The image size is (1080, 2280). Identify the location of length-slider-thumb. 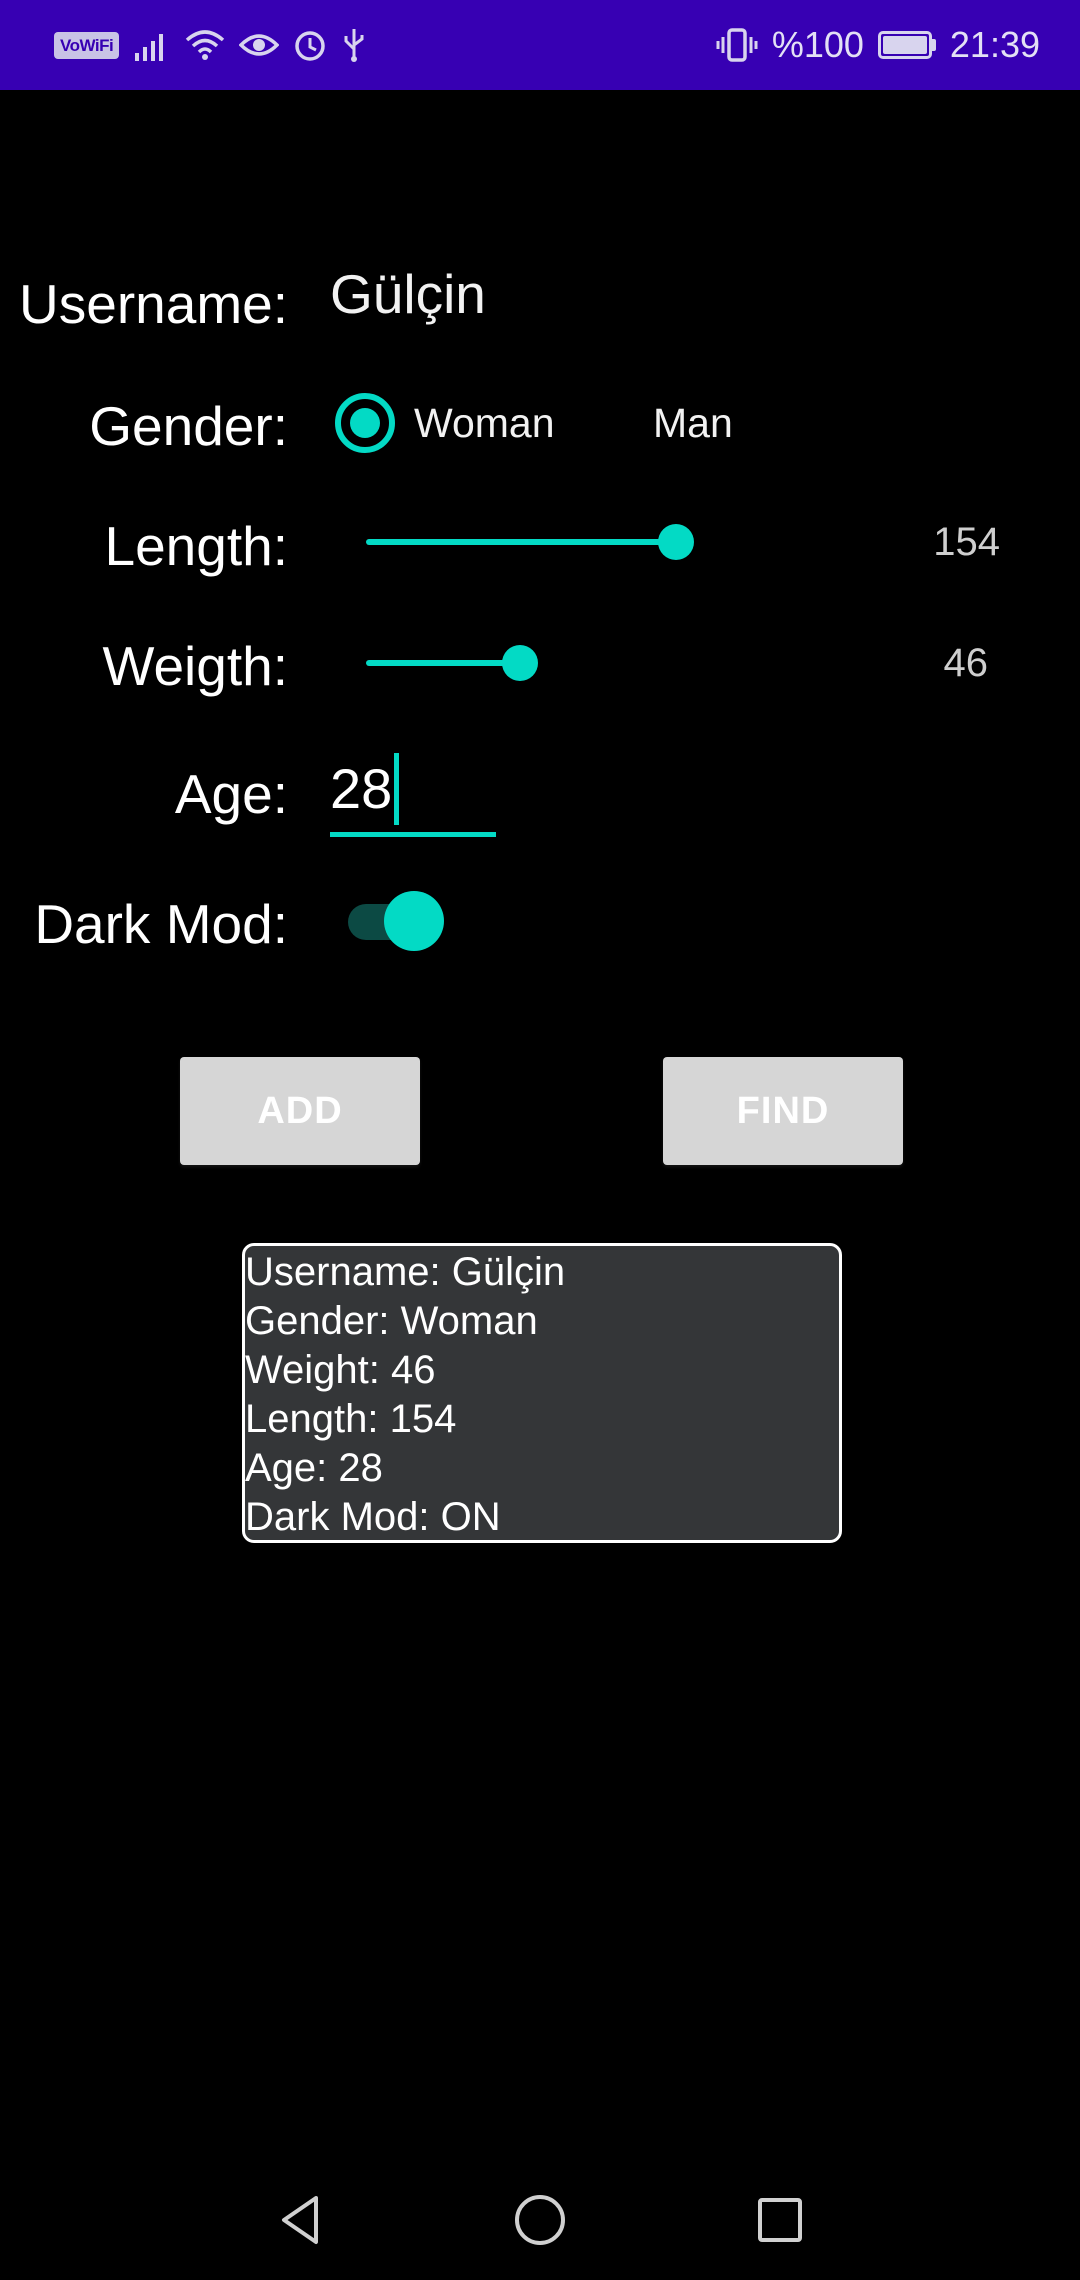
(676, 542).